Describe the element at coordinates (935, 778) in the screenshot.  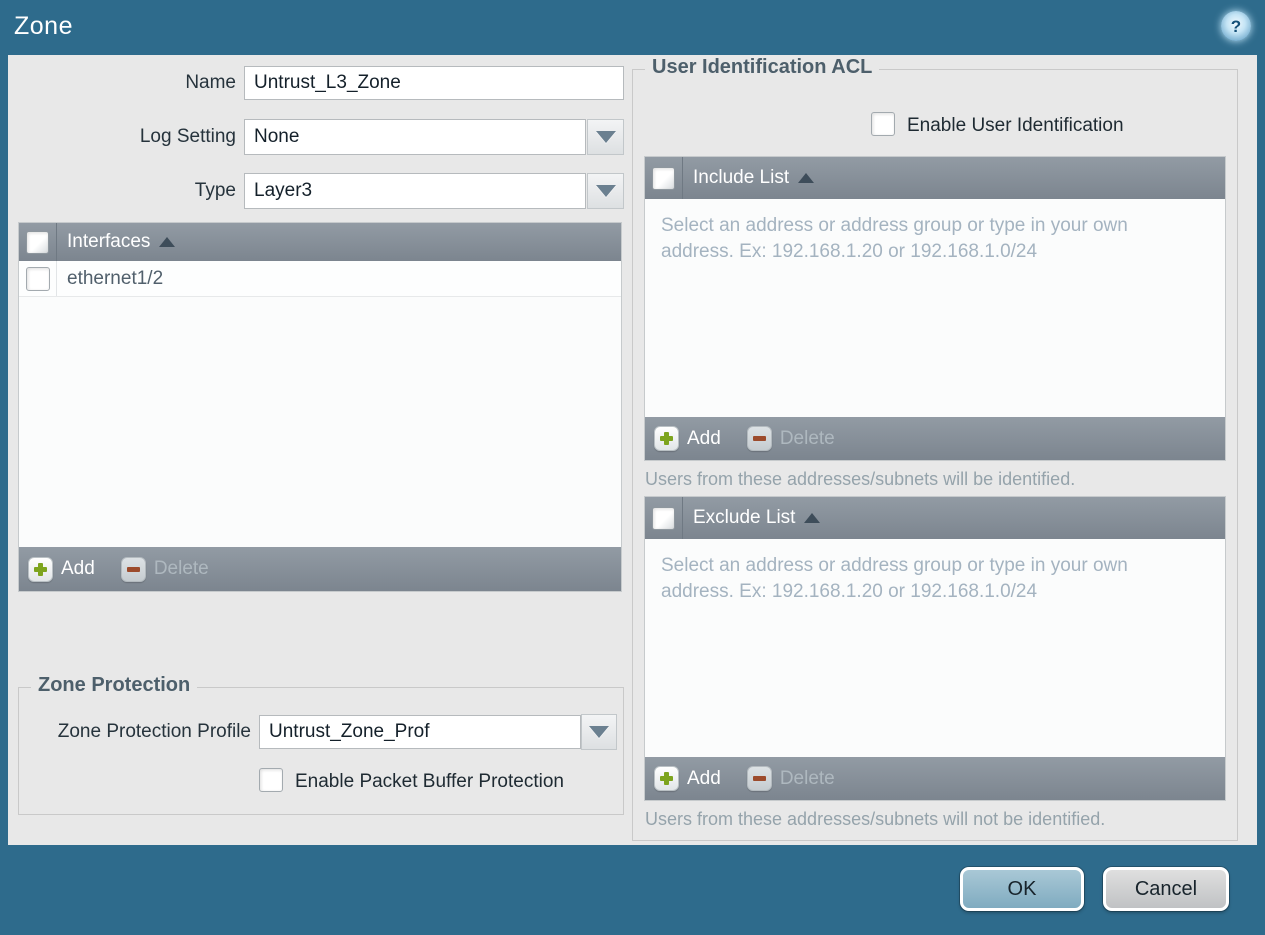
I see `exclude-list-footer: Add Delete` at that location.